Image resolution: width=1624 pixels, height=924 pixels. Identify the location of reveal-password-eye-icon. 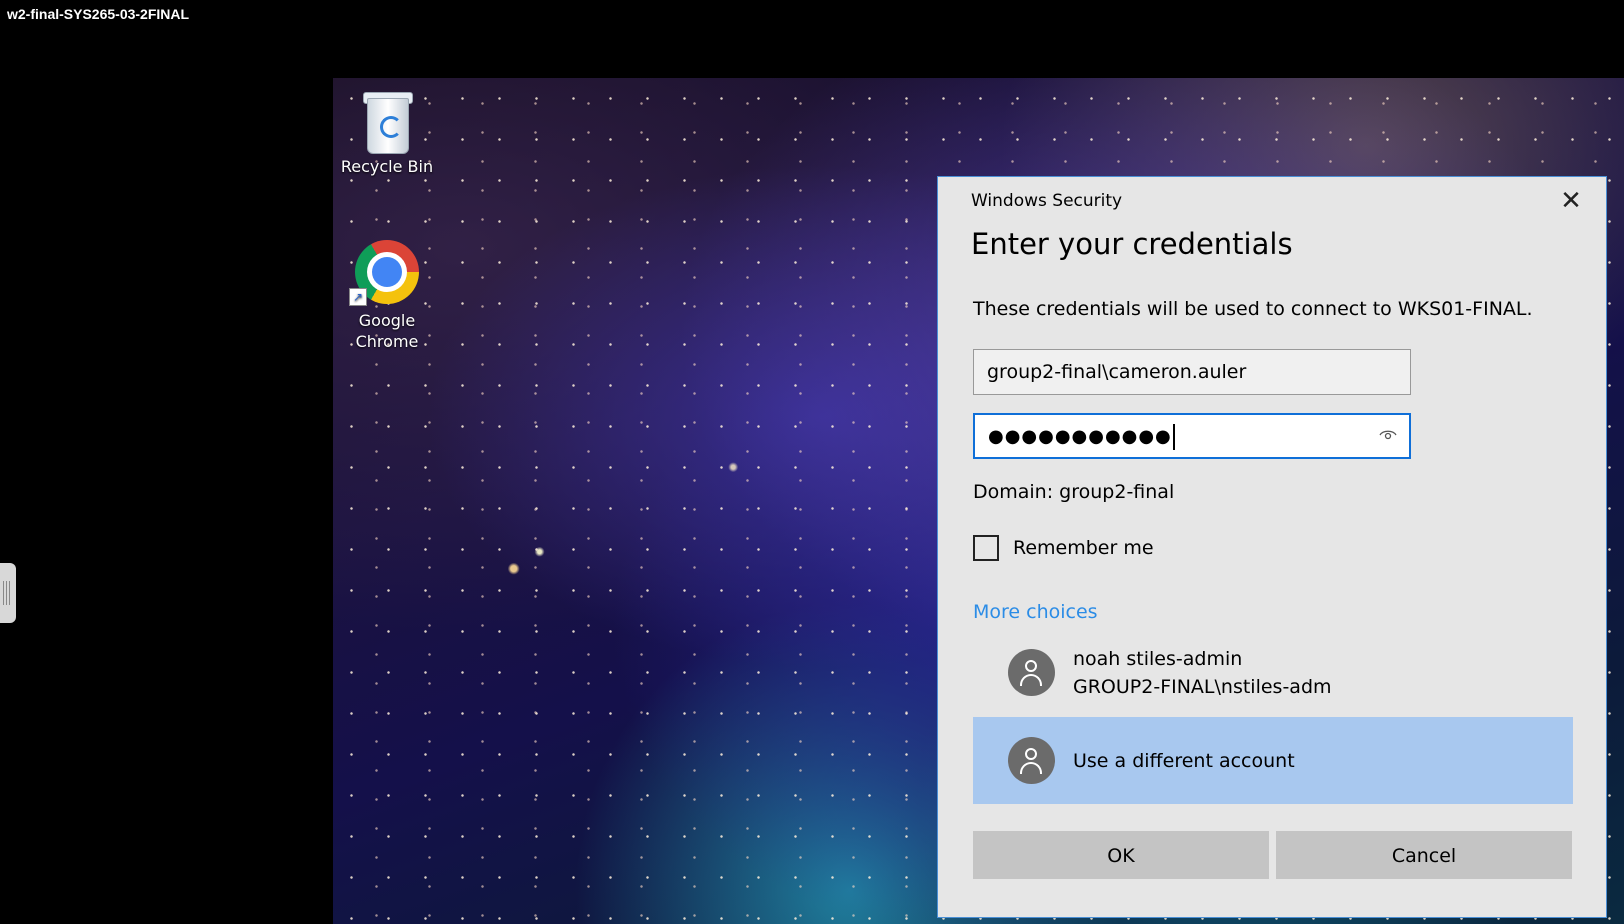
(1388, 435).